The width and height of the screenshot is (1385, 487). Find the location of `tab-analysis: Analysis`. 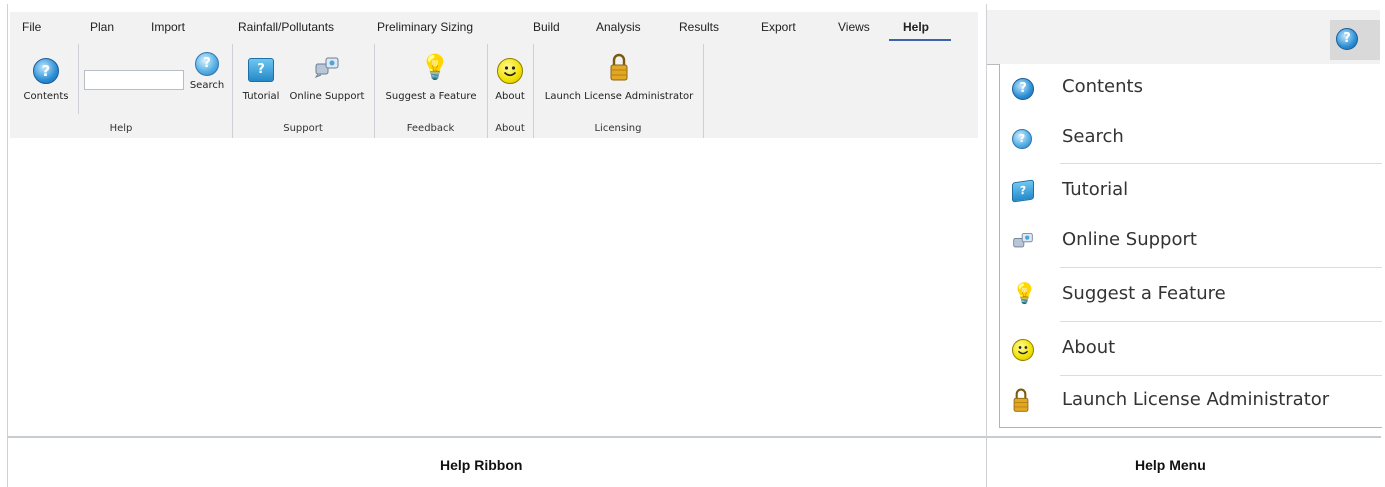

tab-analysis: Analysis is located at coordinates (618, 27).